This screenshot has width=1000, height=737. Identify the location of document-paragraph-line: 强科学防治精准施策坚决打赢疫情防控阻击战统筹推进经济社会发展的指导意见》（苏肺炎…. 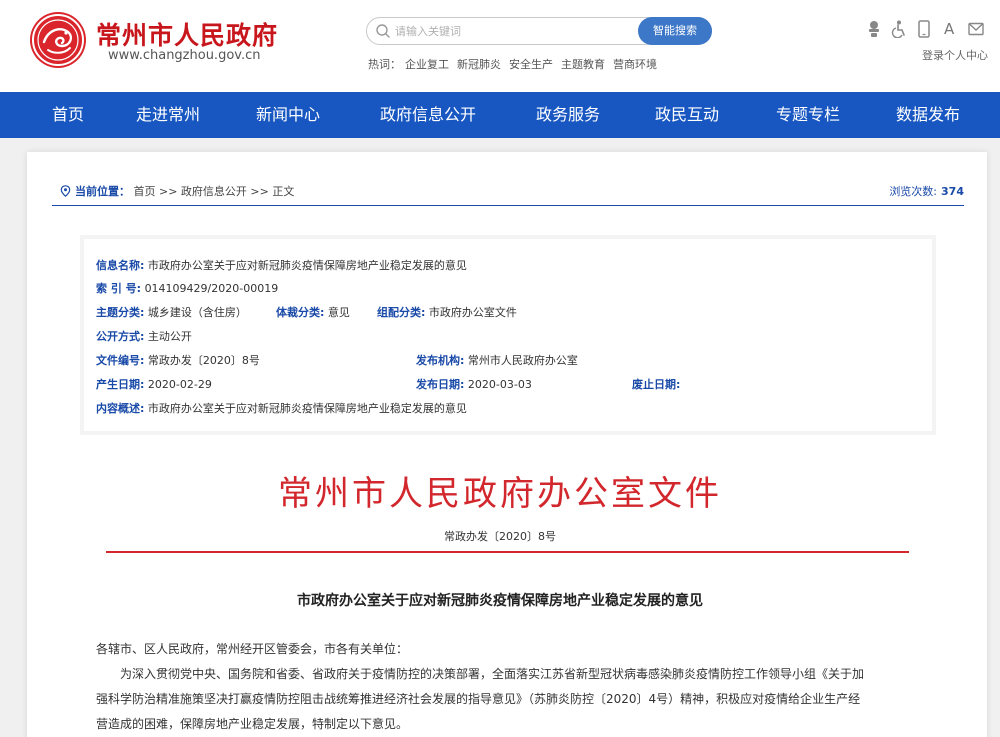
(478, 699).